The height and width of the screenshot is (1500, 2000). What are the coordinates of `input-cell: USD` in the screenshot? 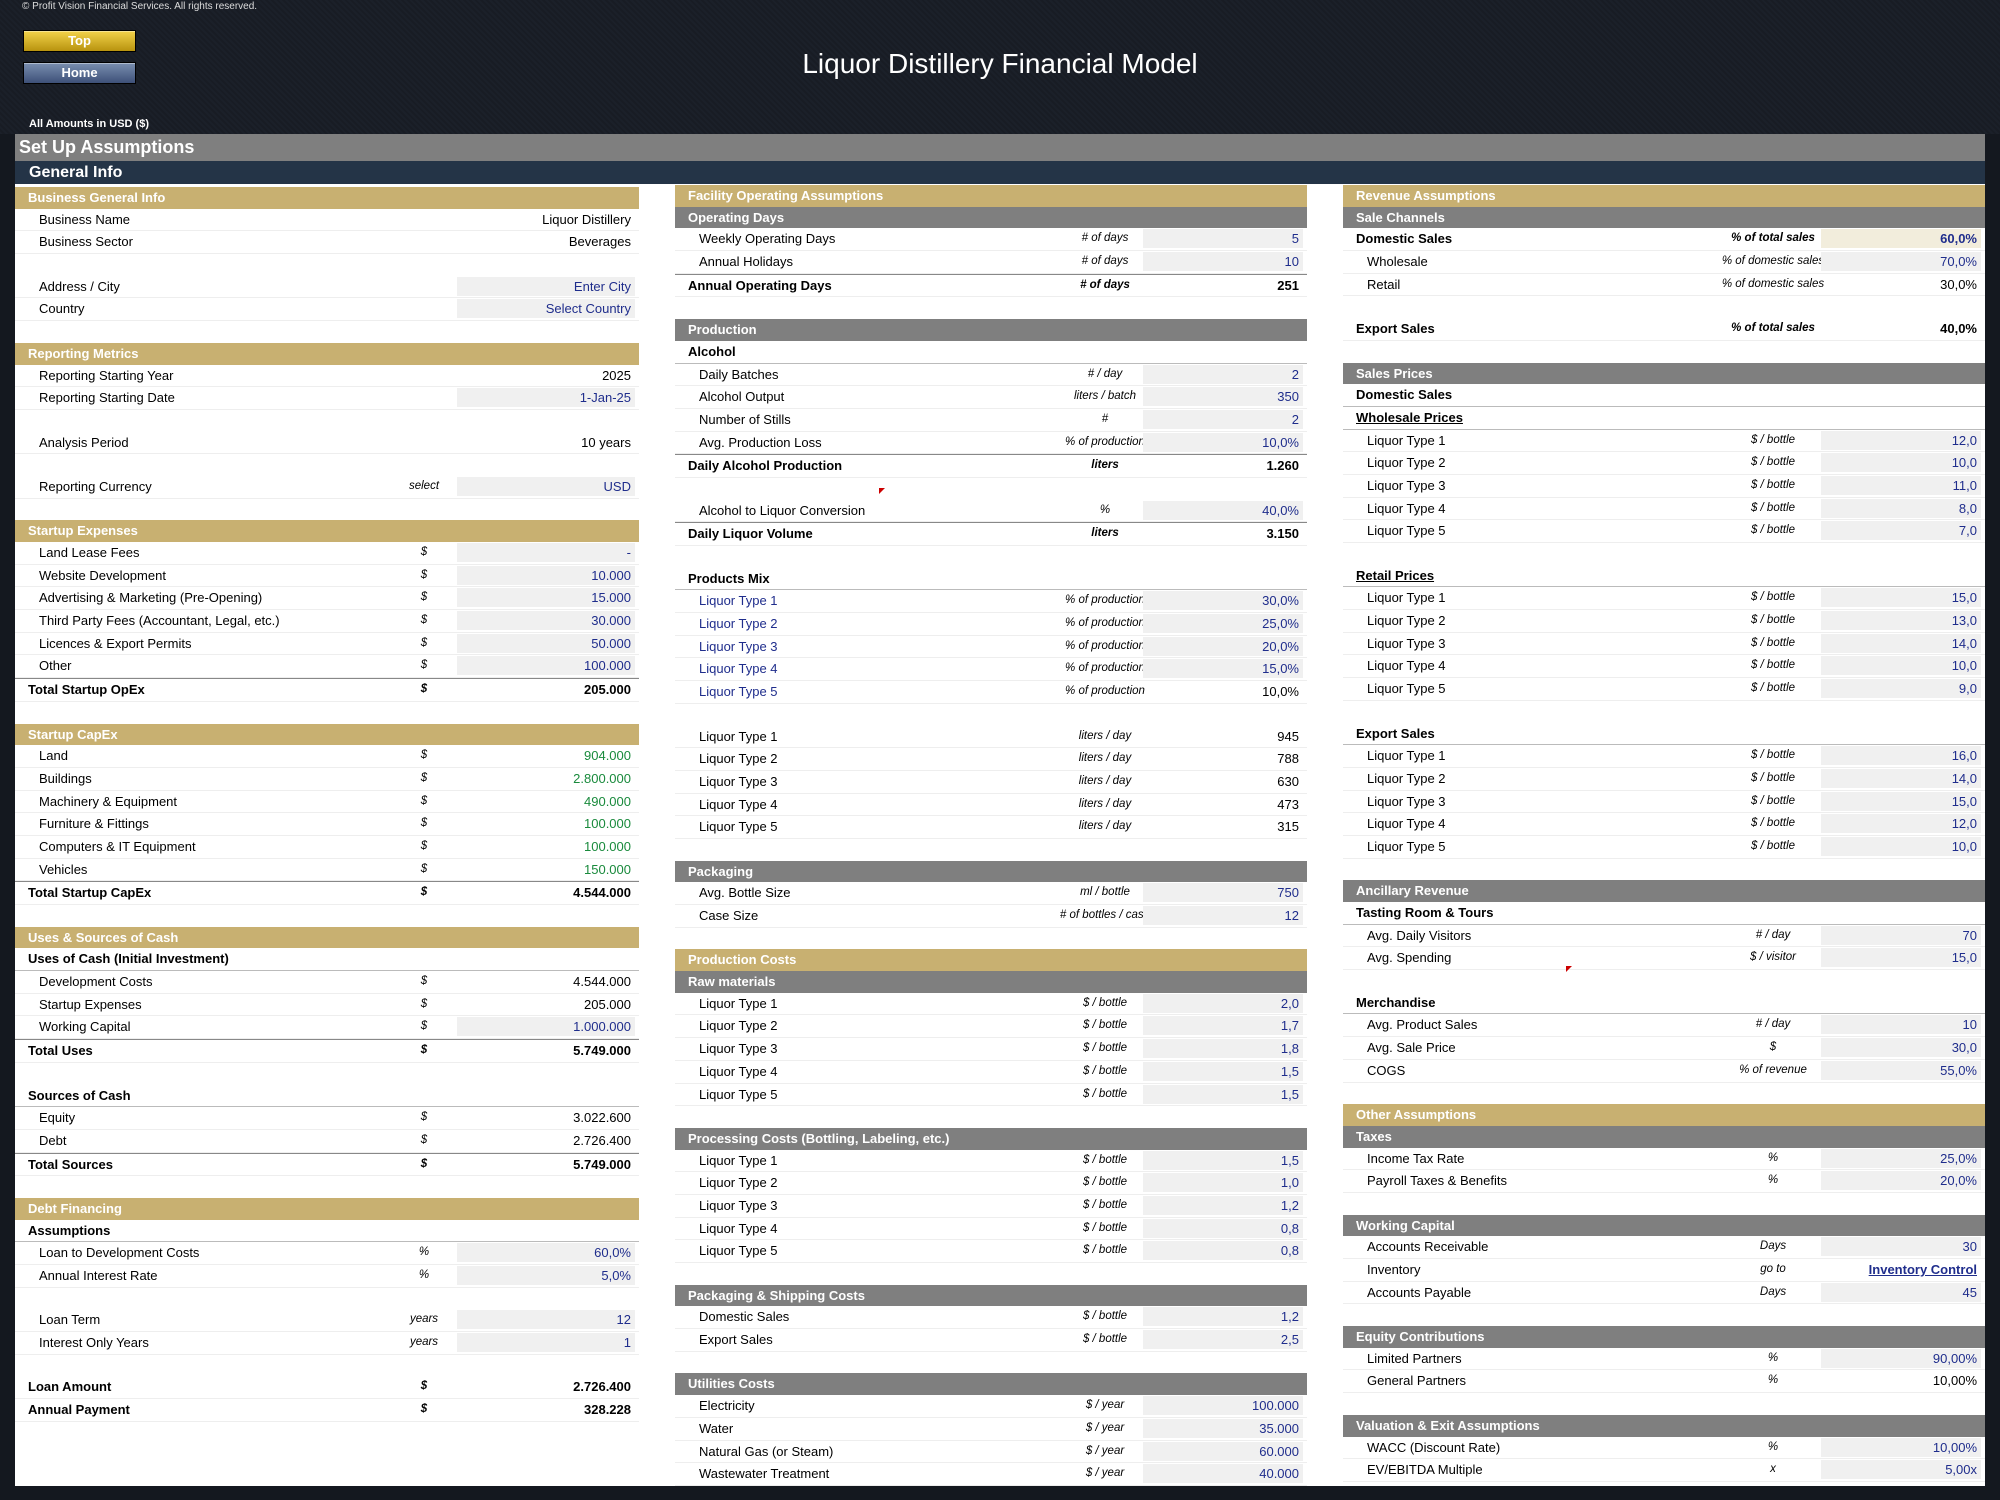 It's located at (546, 486).